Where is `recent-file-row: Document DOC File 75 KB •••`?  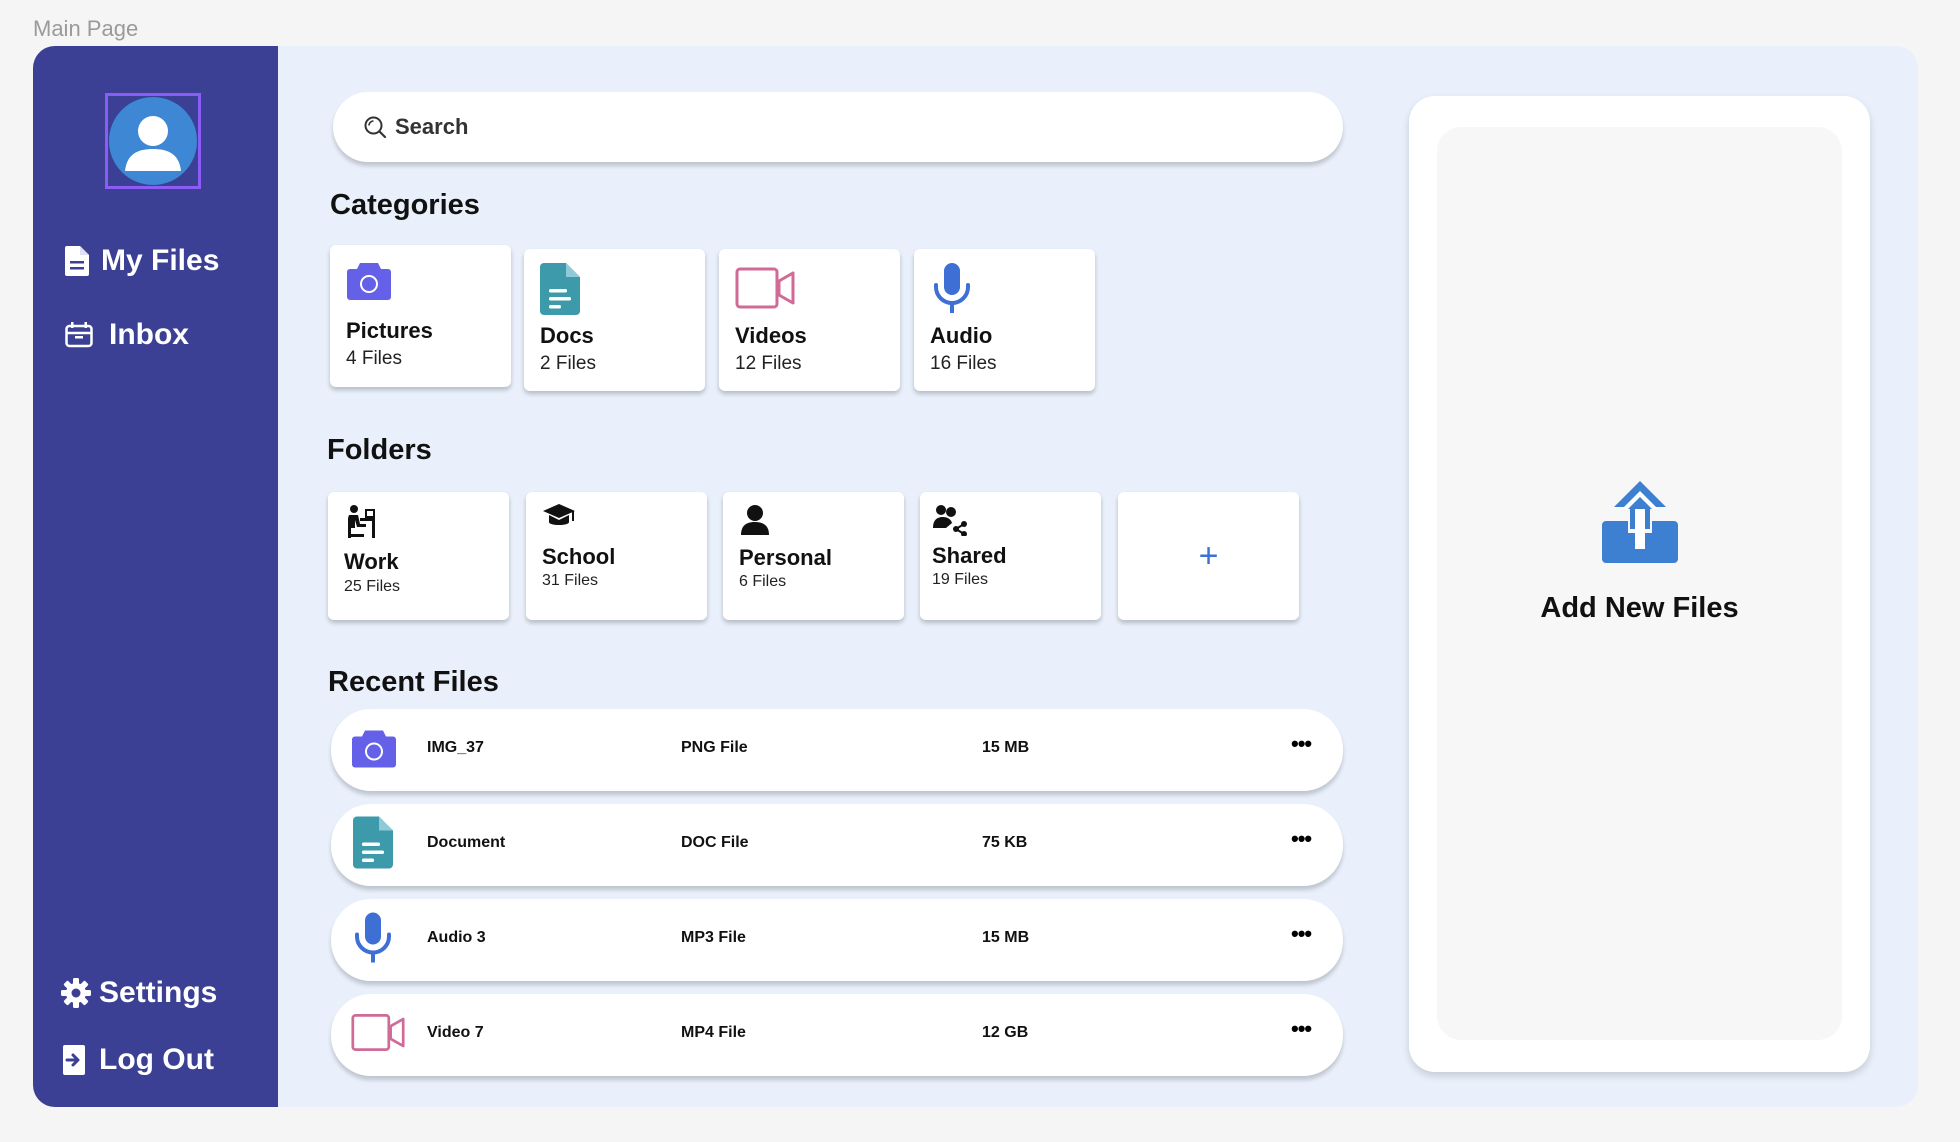 recent-file-row: Document DOC File 75 KB ••• is located at coordinates (837, 845).